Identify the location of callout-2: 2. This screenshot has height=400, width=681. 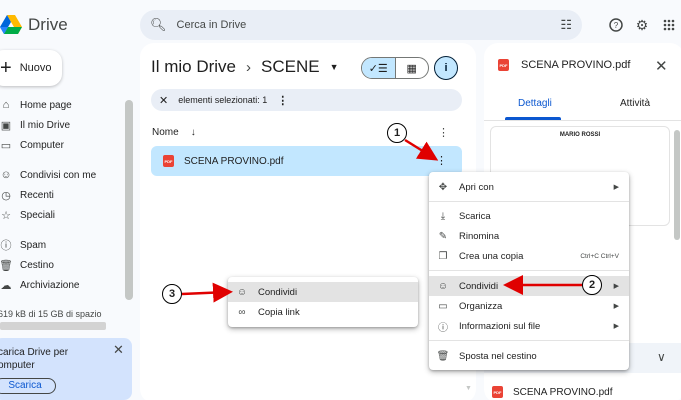
(592, 285).